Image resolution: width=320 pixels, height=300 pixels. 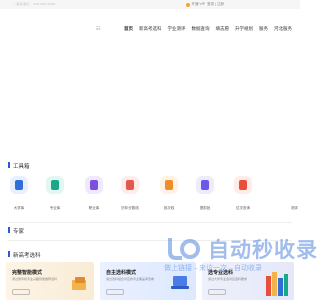 What do you see at coordinates (79, 283) in the screenshot?
I see `book-illustration-icon` at bounding box center [79, 283].